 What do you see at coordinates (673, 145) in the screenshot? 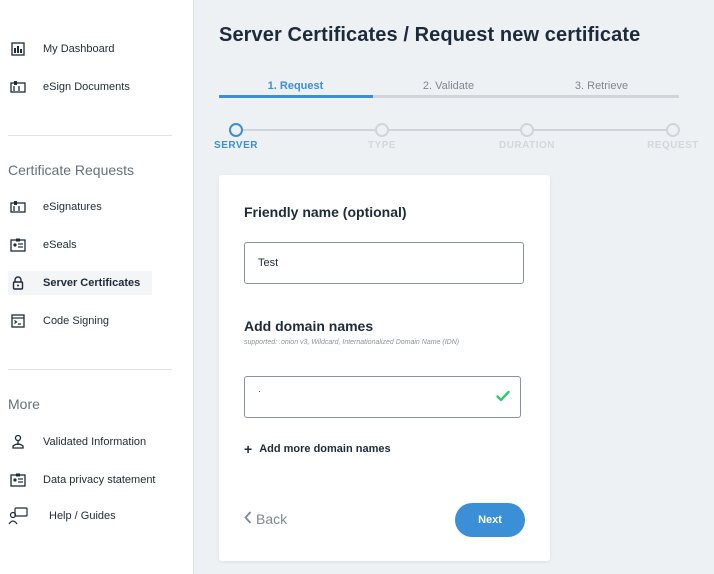
I see `step-label-request: REQUEST` at bounding box center [673, 145].